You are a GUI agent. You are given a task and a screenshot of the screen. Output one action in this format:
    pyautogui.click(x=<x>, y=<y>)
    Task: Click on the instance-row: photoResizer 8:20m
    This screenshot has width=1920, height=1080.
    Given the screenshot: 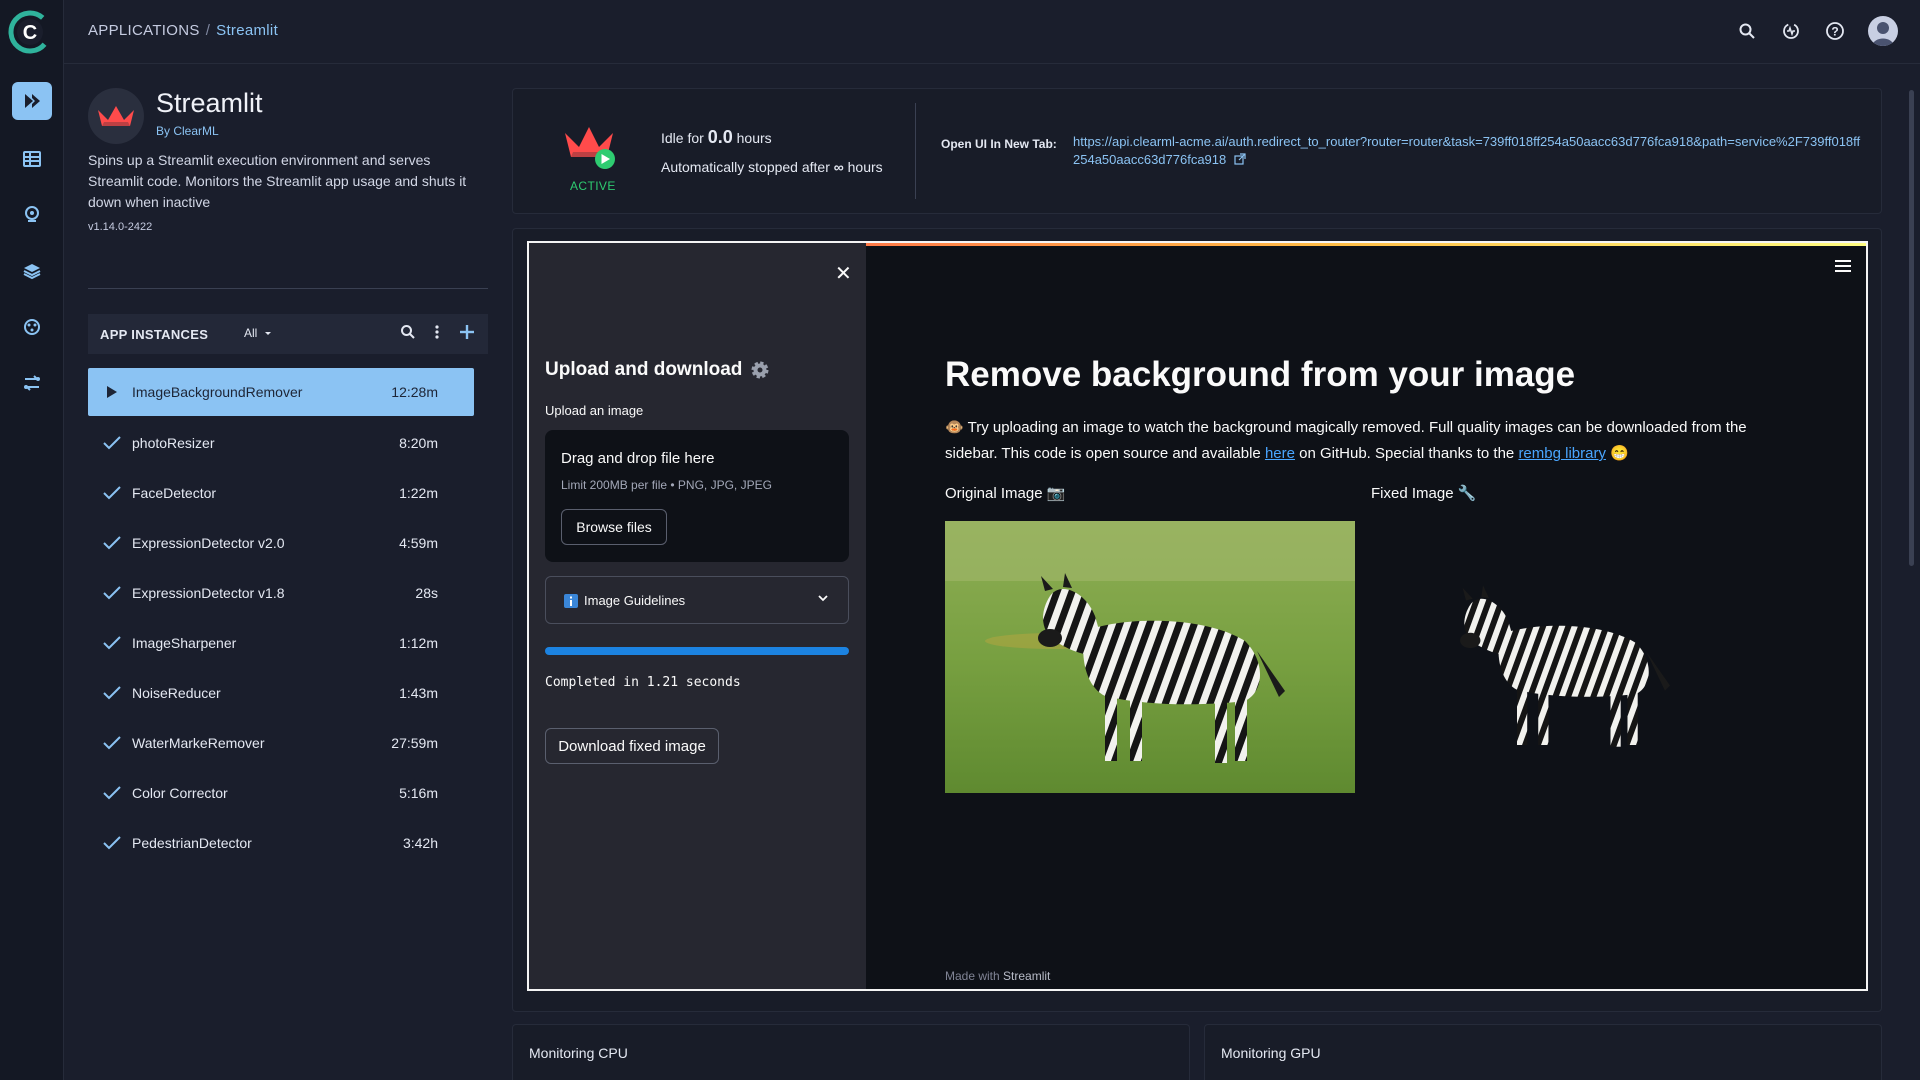 What is the action you would take?
    pyautogui.click(x=281, y=443)
    